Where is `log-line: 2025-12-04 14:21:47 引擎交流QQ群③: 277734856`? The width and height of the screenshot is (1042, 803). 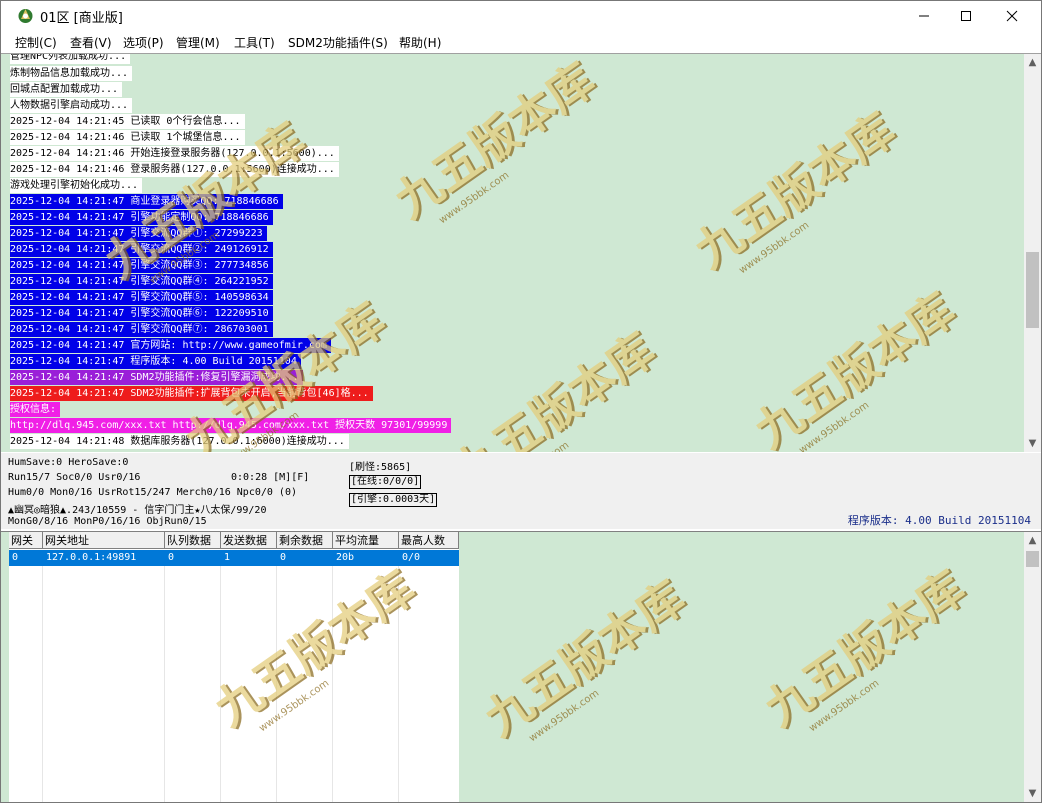
log-line: 2025-12-04 14:21:47 引擎交流QQ群③: 277734856 is located at coordinates (141, 265).